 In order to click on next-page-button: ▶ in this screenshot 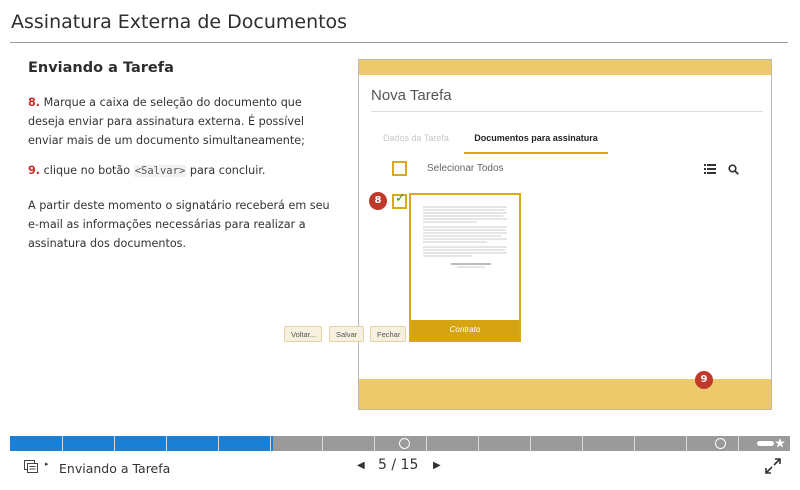, I will do `click(437, 465)`.